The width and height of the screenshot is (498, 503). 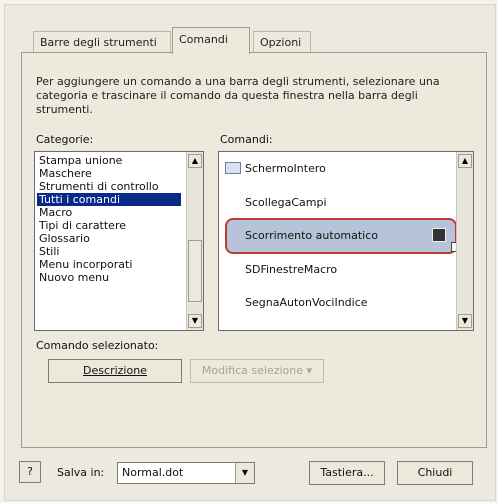 What do you see at coordinates (109, 199) in the screenshot?
I see `category-item-selected: Tutti i comandi` at bounding box center [109, 199].